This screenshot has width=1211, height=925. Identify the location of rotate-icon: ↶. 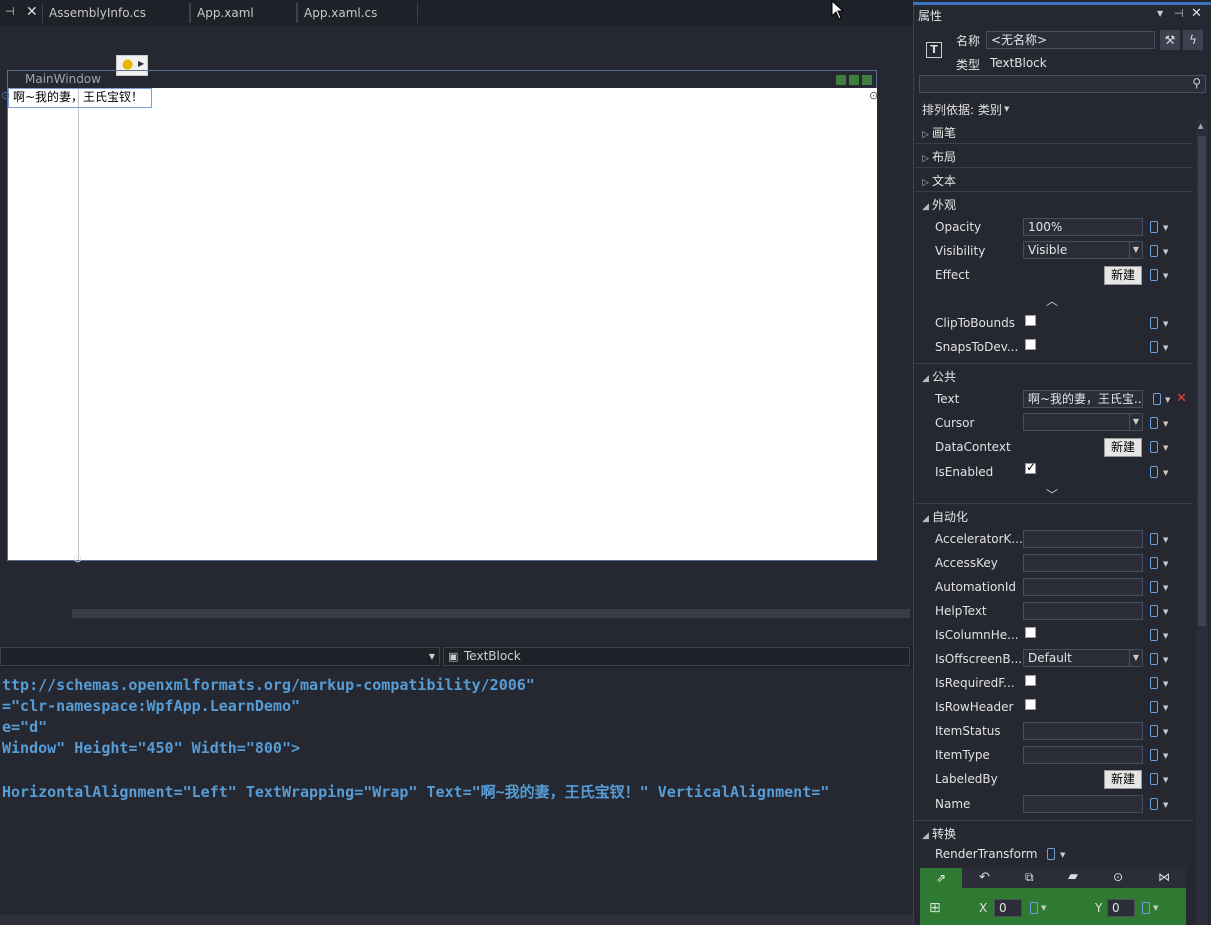
(984, 877).